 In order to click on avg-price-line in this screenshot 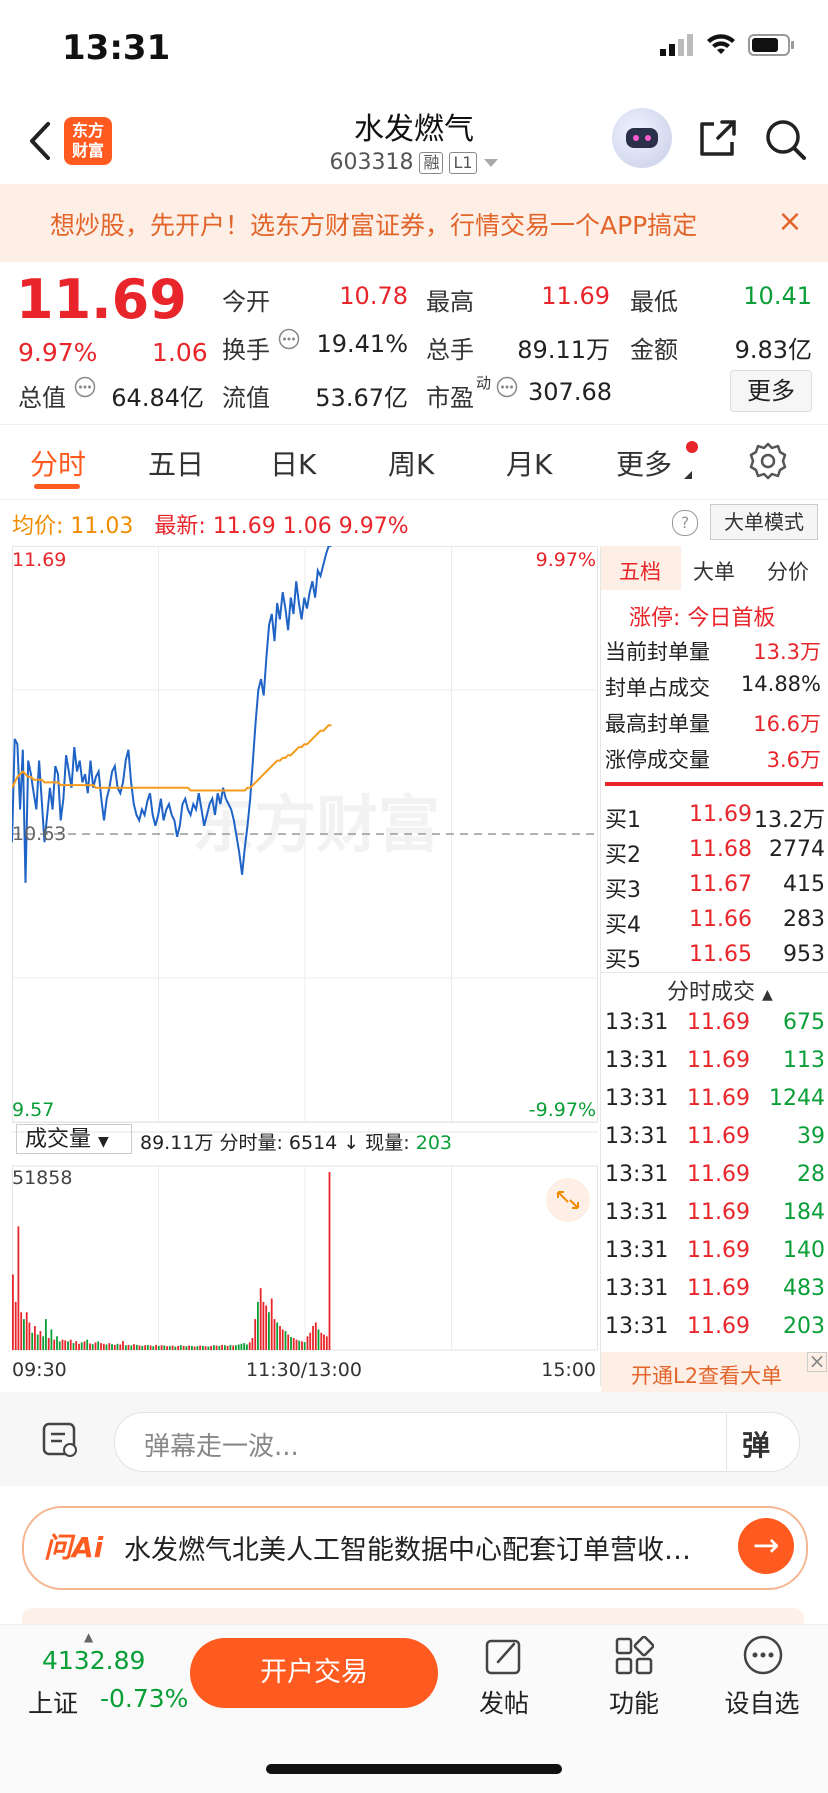, I will do `click(172, 758)`.